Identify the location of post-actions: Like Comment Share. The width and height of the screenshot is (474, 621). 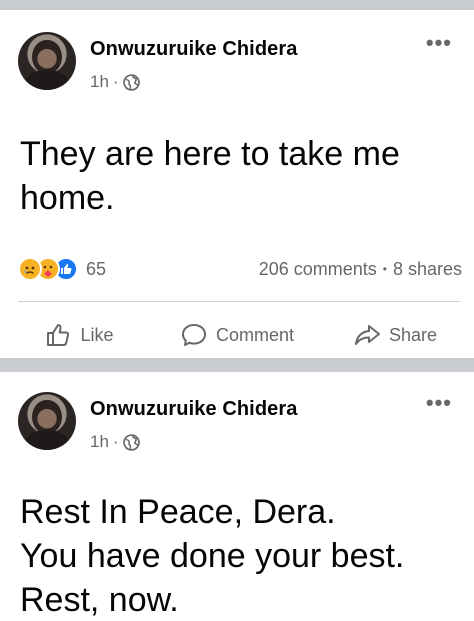
(237, 335).